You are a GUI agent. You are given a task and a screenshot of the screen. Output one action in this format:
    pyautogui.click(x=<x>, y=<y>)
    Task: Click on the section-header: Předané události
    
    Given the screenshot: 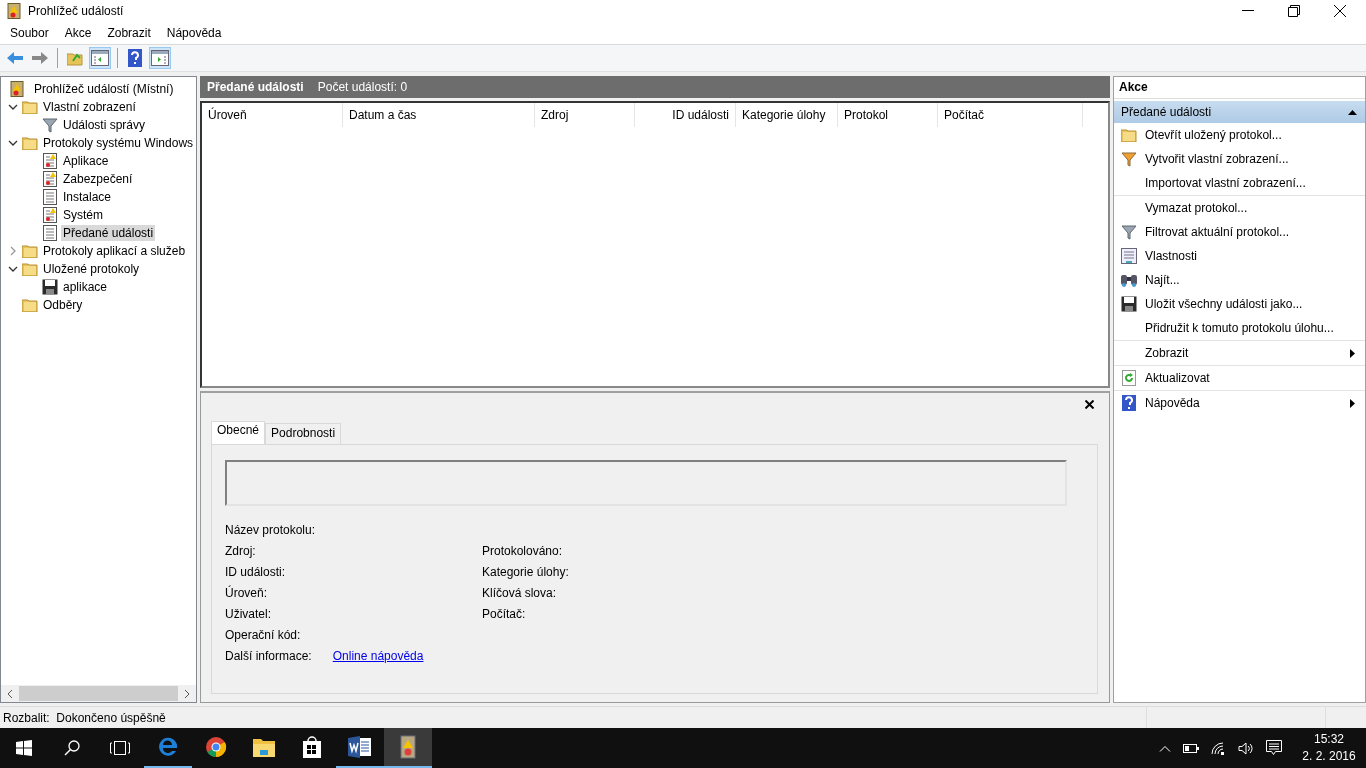 What is the action you would take?
    pyautogui.click(x=1239, y=112)
    